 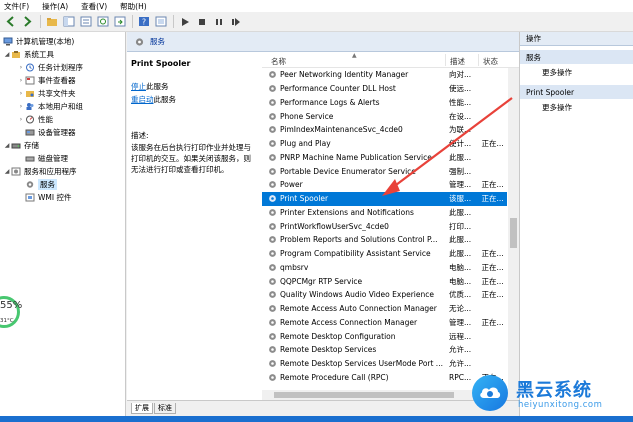 I want to click on more-actions-print-spooler: 更多操作, so click(x=557, y=107).